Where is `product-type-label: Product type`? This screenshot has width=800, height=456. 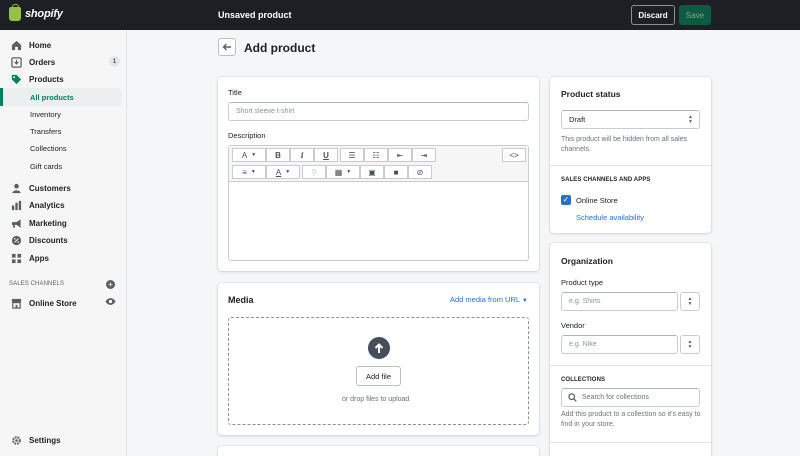 product-type-label: Product type is located at coordinates (582, 282).